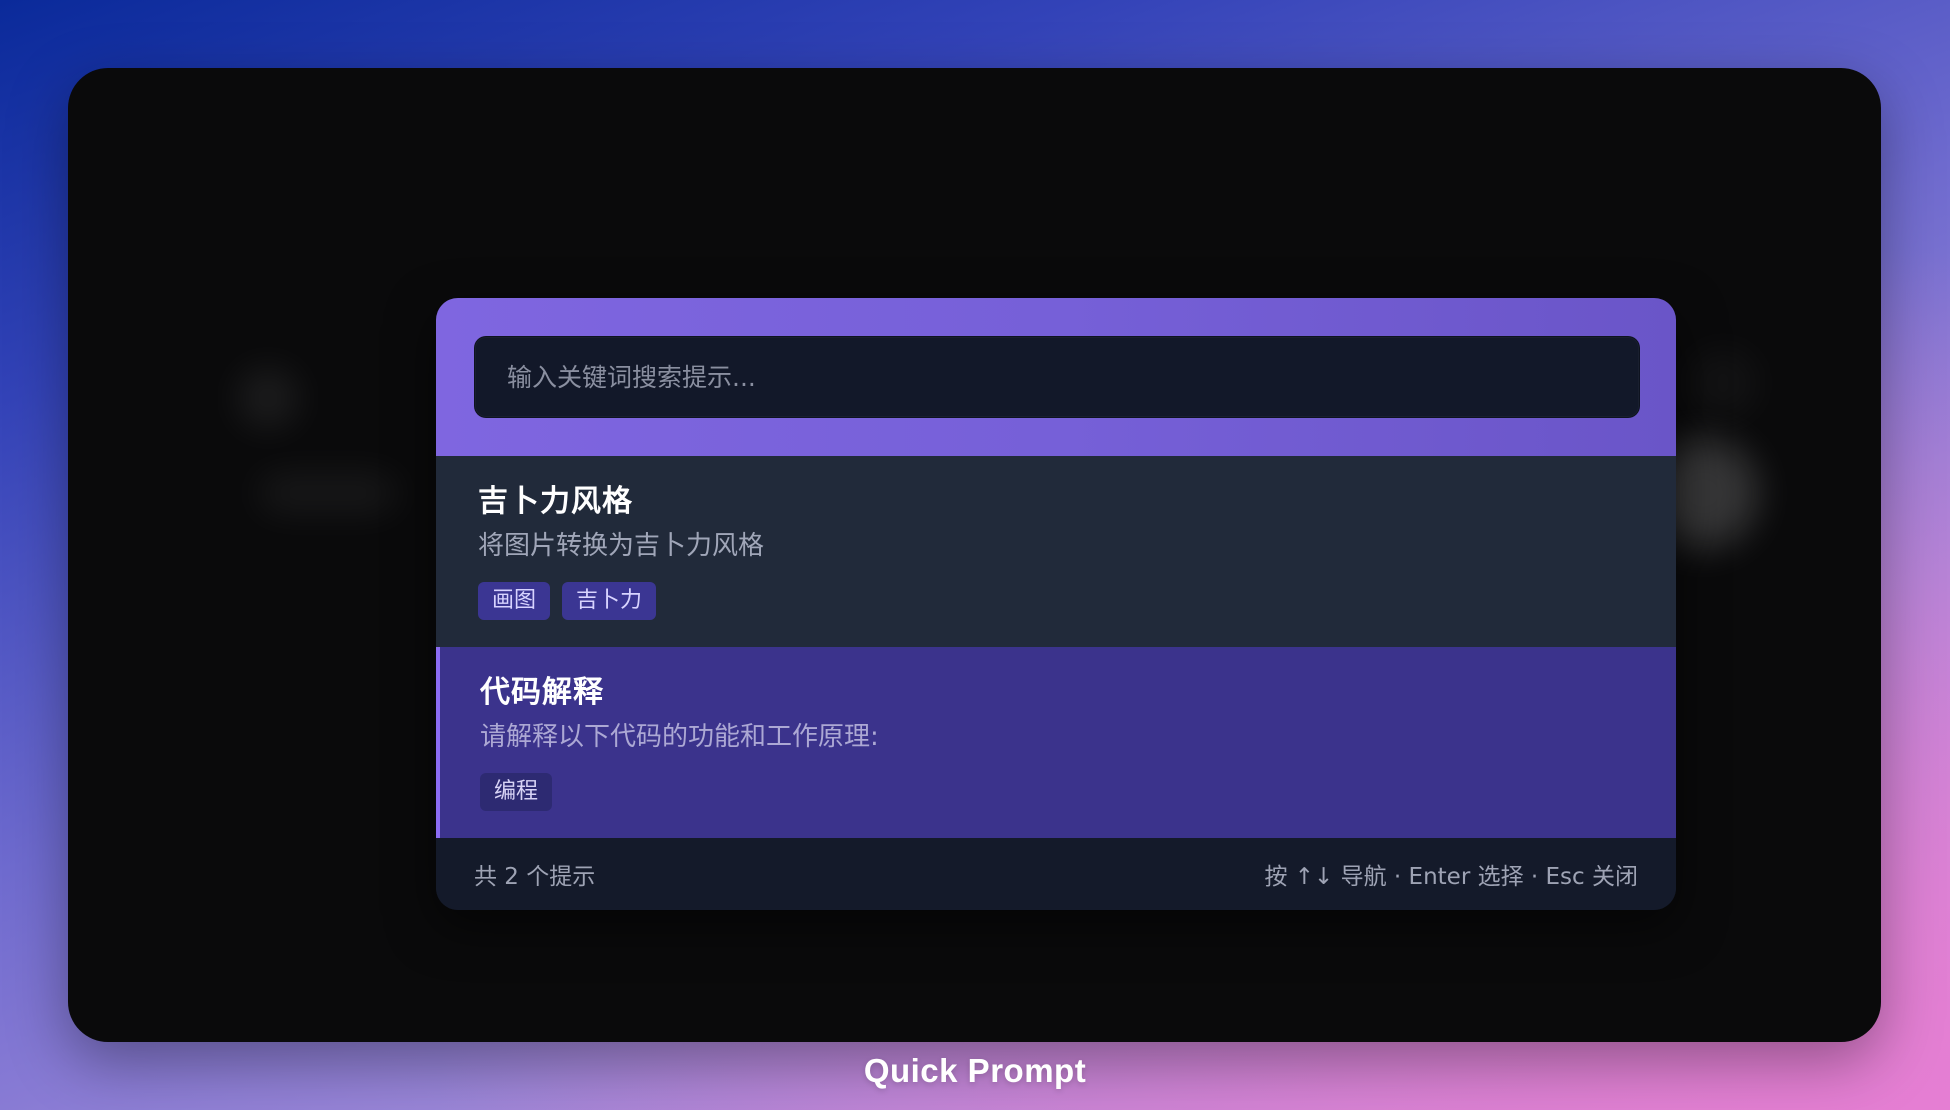  Describe the element at coordinates (555, 501) in the screenshot. I see `prompt-title: 吉卜力风格` at that location.